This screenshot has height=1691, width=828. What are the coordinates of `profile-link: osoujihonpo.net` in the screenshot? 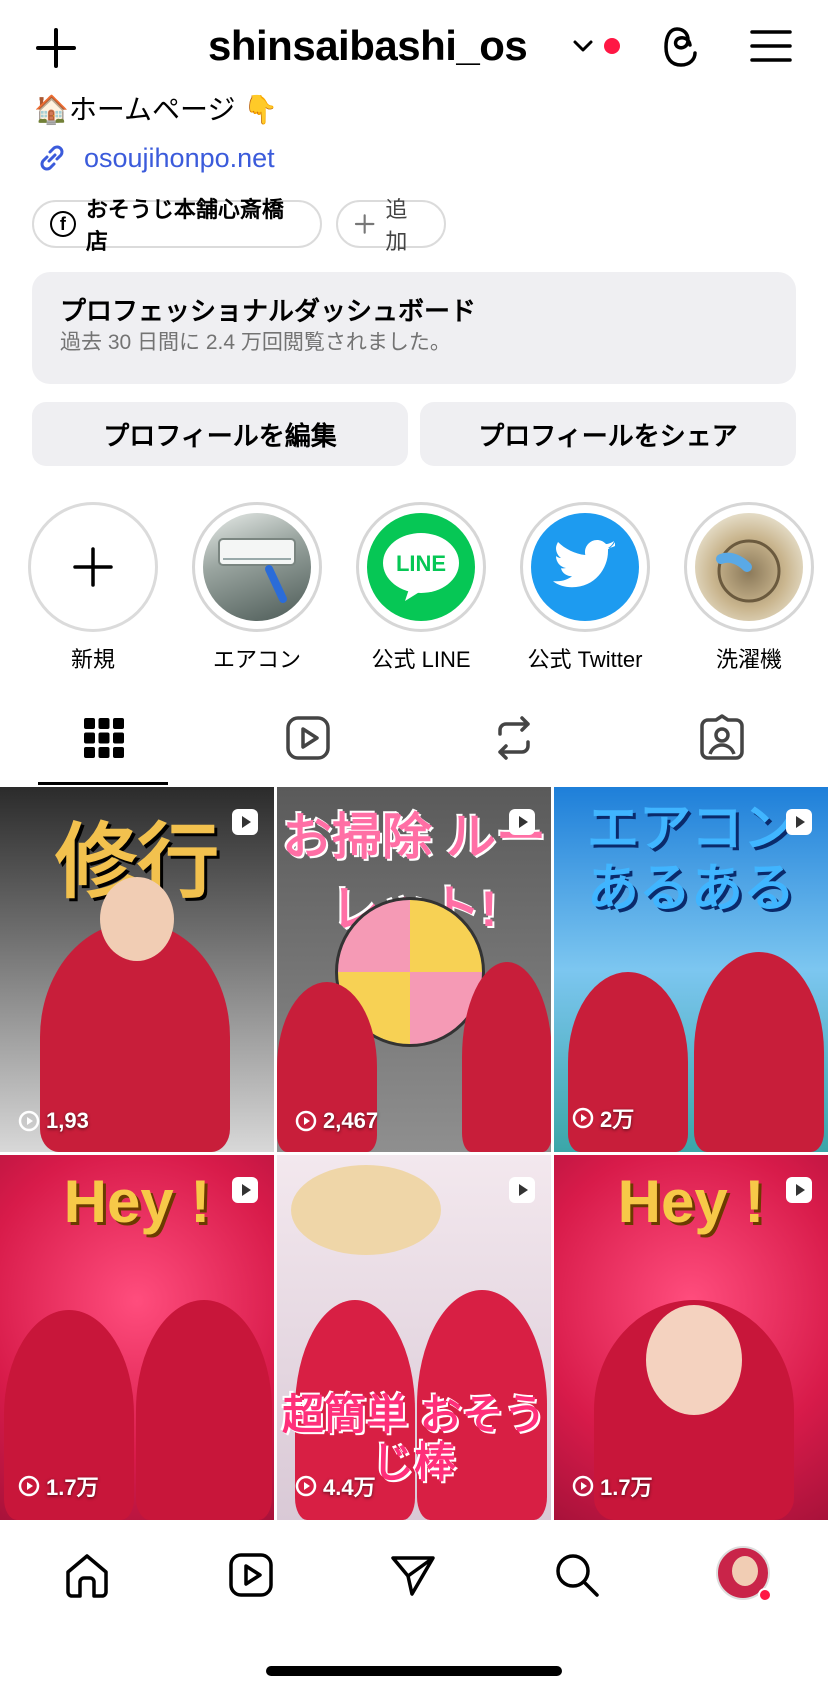 It's located at (154, 158).